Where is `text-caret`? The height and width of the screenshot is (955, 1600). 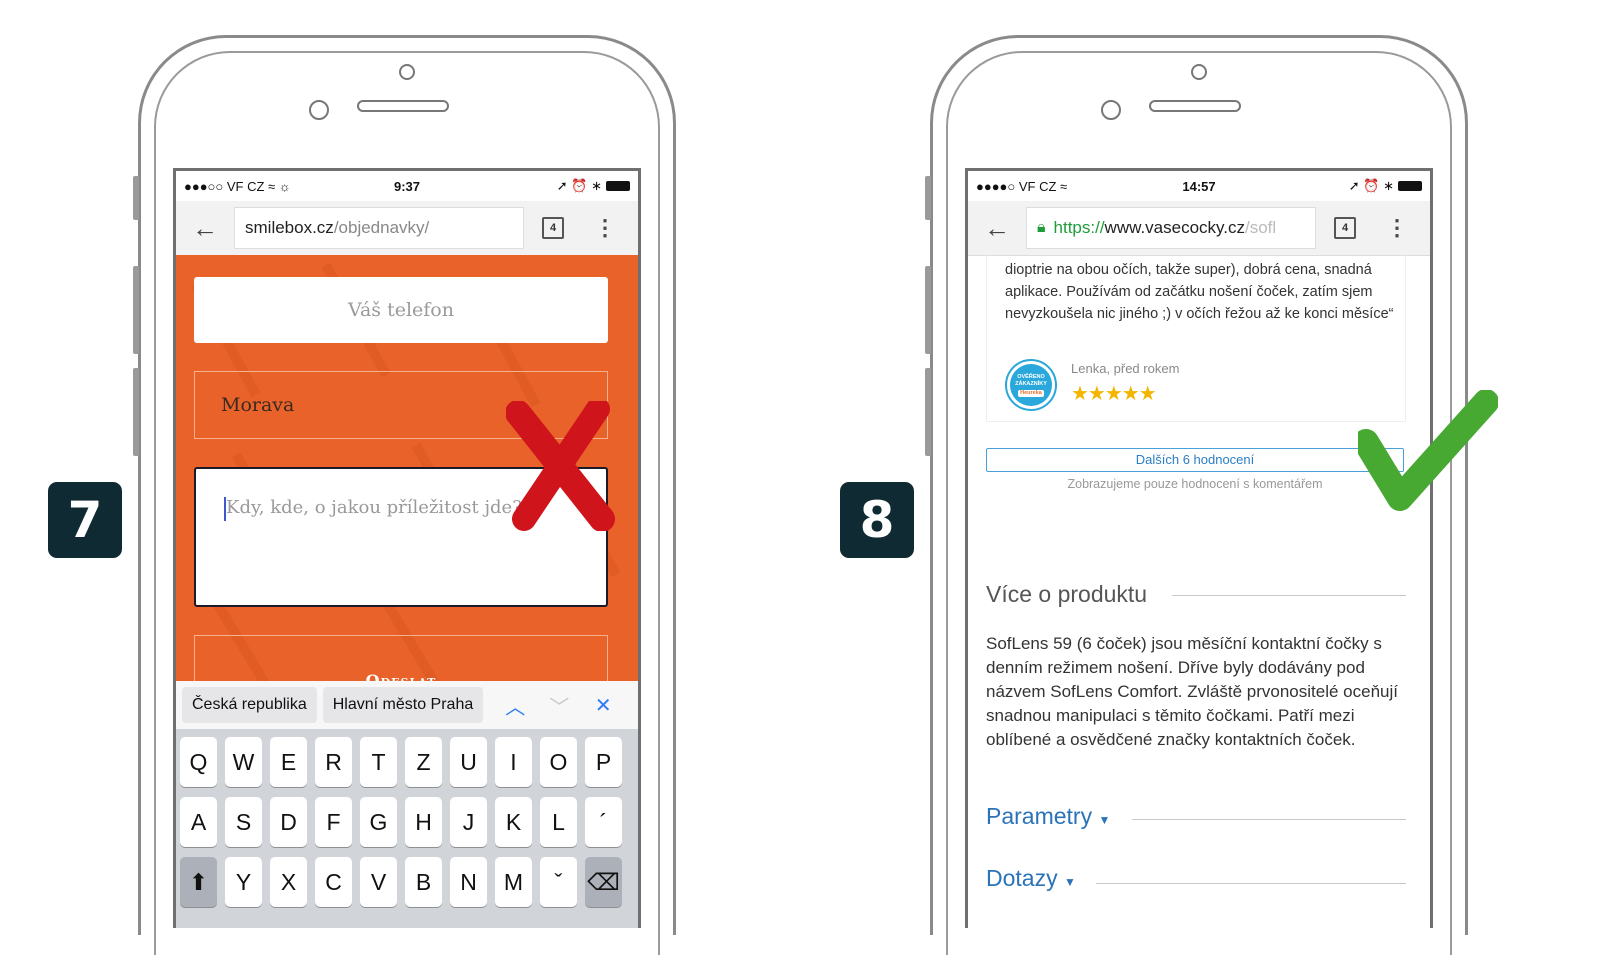
text-caret is located at coordinates (225, 509).